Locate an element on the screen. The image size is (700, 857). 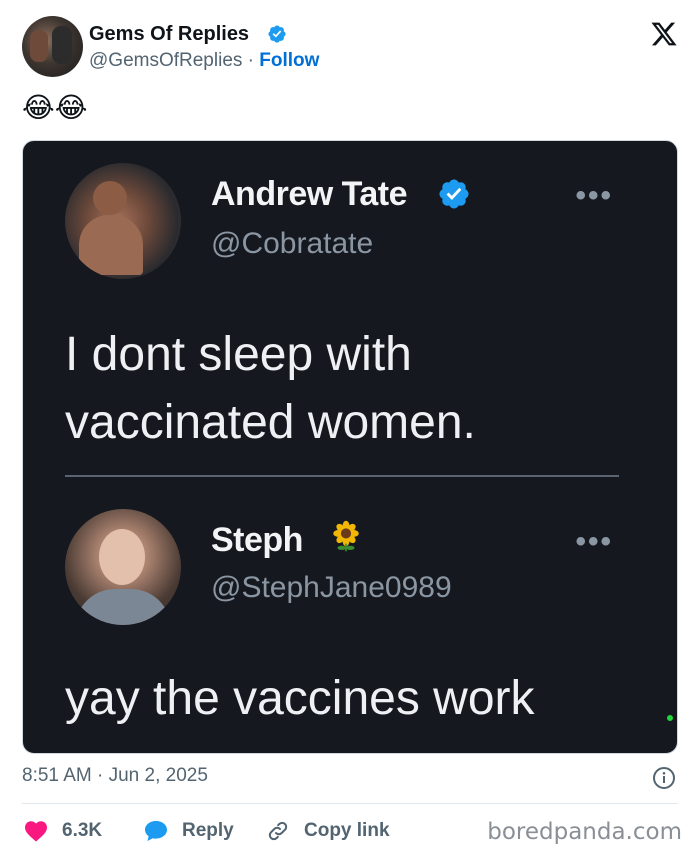
speech-bubble-icon is located at coordinates (156, 831).